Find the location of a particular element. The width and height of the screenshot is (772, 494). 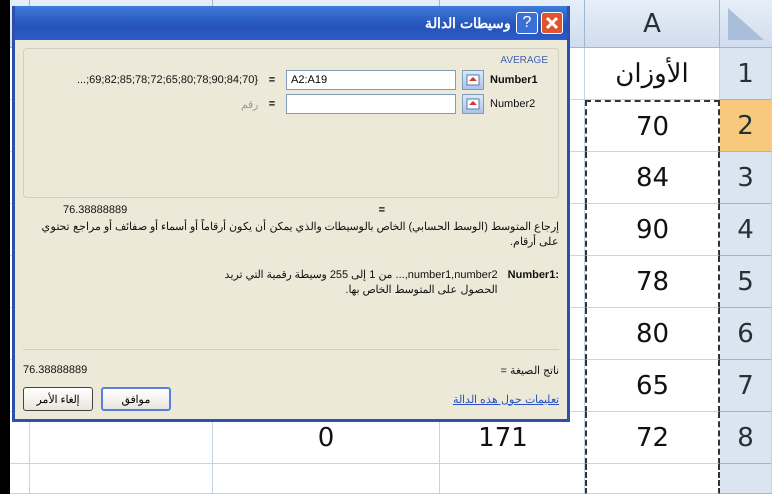

close-icon is located at coordinates (552, 23).